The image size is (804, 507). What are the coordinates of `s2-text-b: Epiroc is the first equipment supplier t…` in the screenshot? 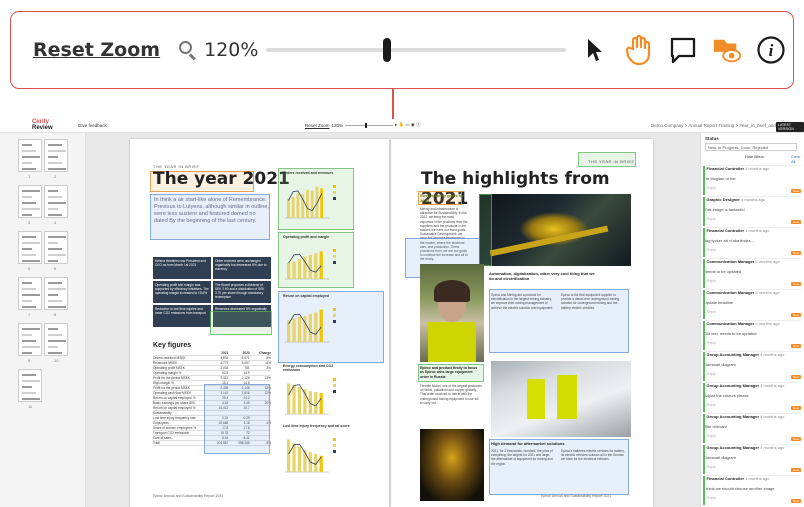 It's located at (590, 301).